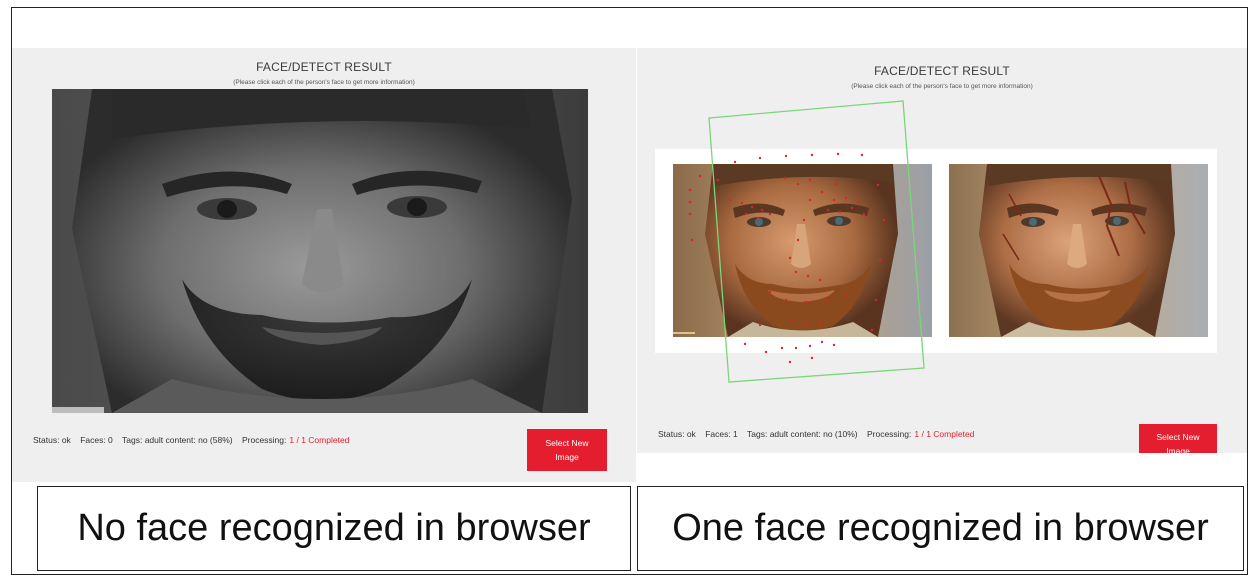  I want to click on tags-text: Tags: adult content: no (10%), so click(802, 434).